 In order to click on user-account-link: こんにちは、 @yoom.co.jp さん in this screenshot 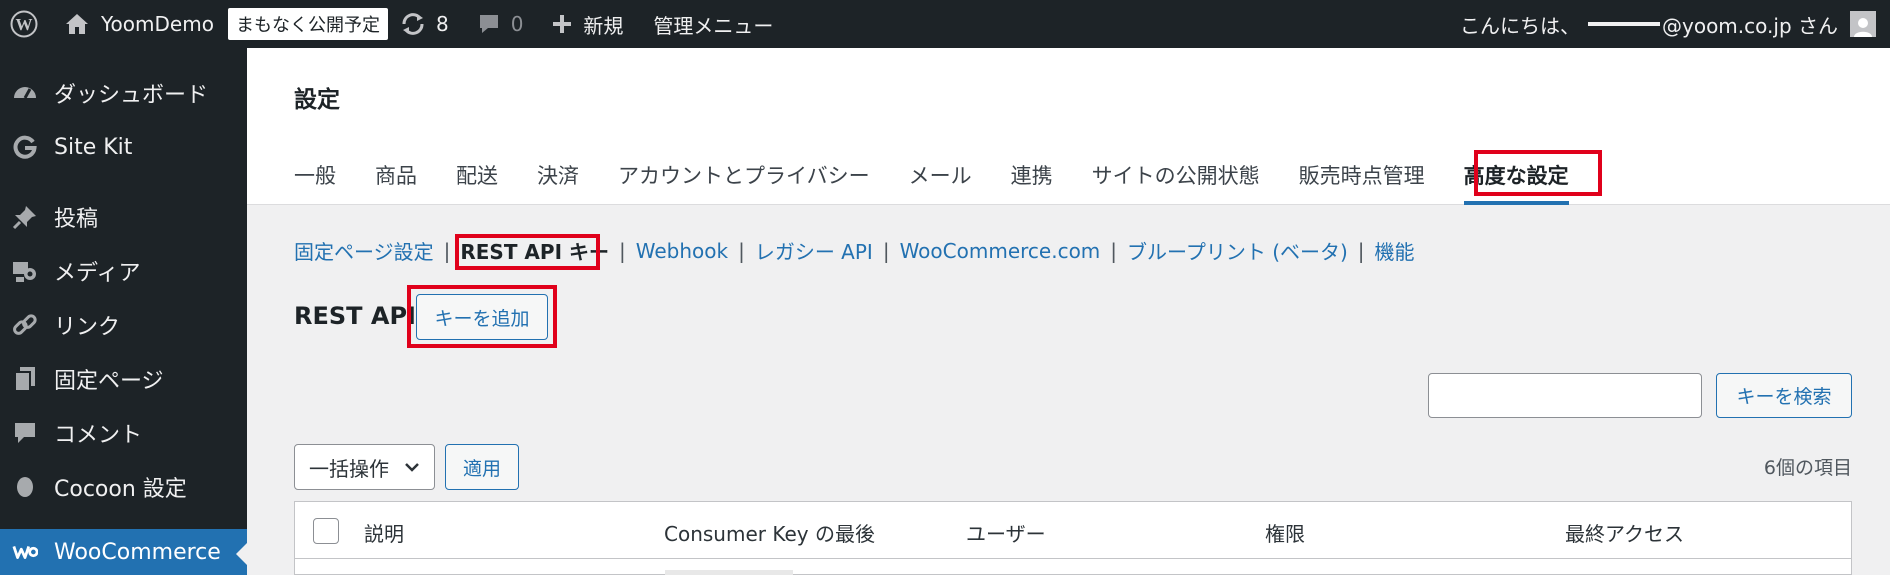, I will do `click(1675, 24)`.